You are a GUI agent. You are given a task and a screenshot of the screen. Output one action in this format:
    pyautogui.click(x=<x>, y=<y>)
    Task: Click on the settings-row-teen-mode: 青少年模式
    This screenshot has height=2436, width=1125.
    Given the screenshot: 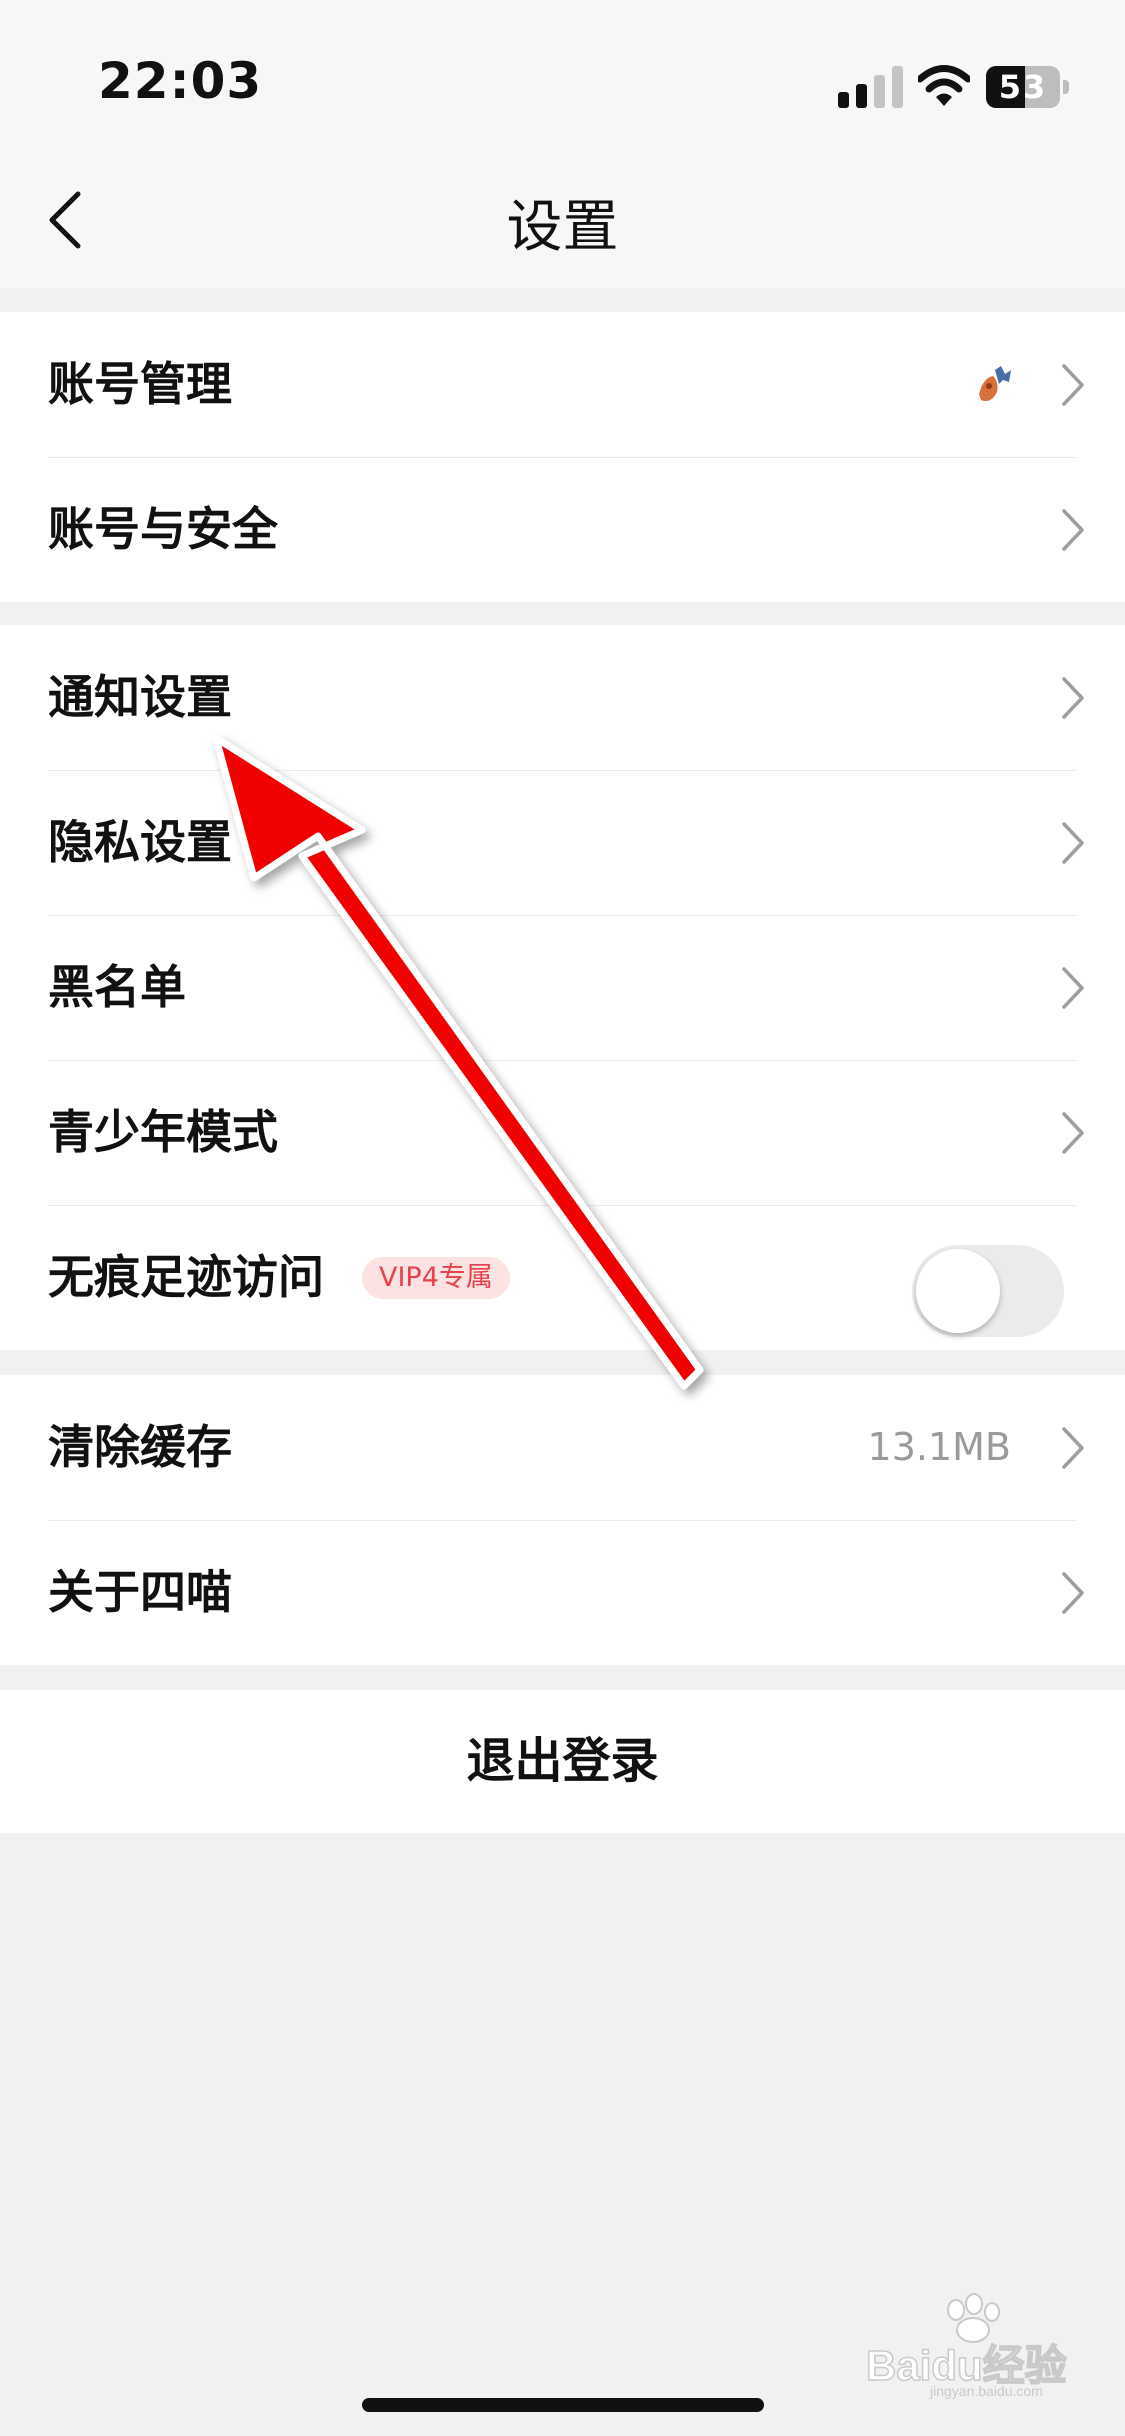 What is the action you would take?
    pyautogui.click(x=562, y=1132)
    